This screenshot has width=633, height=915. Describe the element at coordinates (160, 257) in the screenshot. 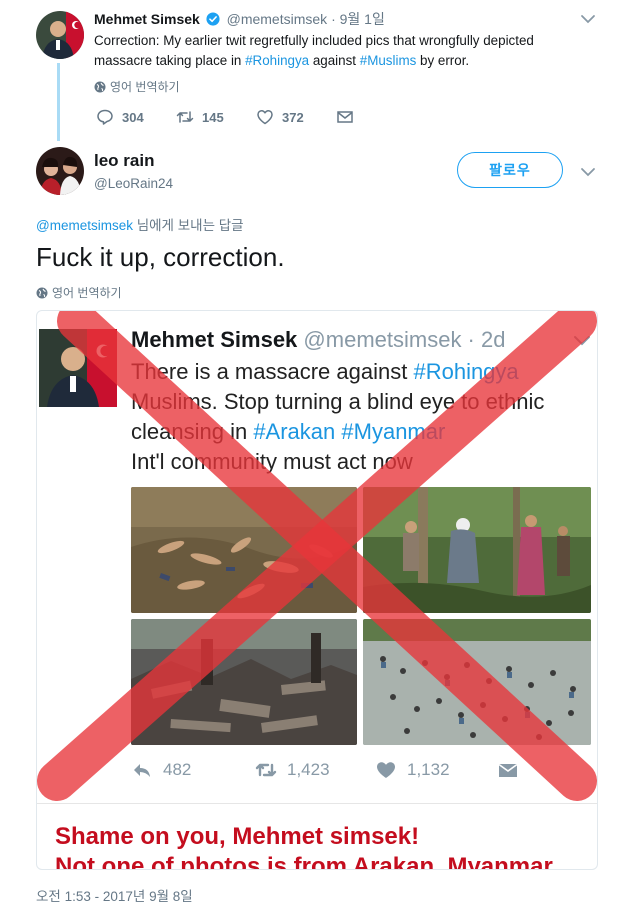

I see `reply-tweet-text: Fuck it up, correction.` at that location.